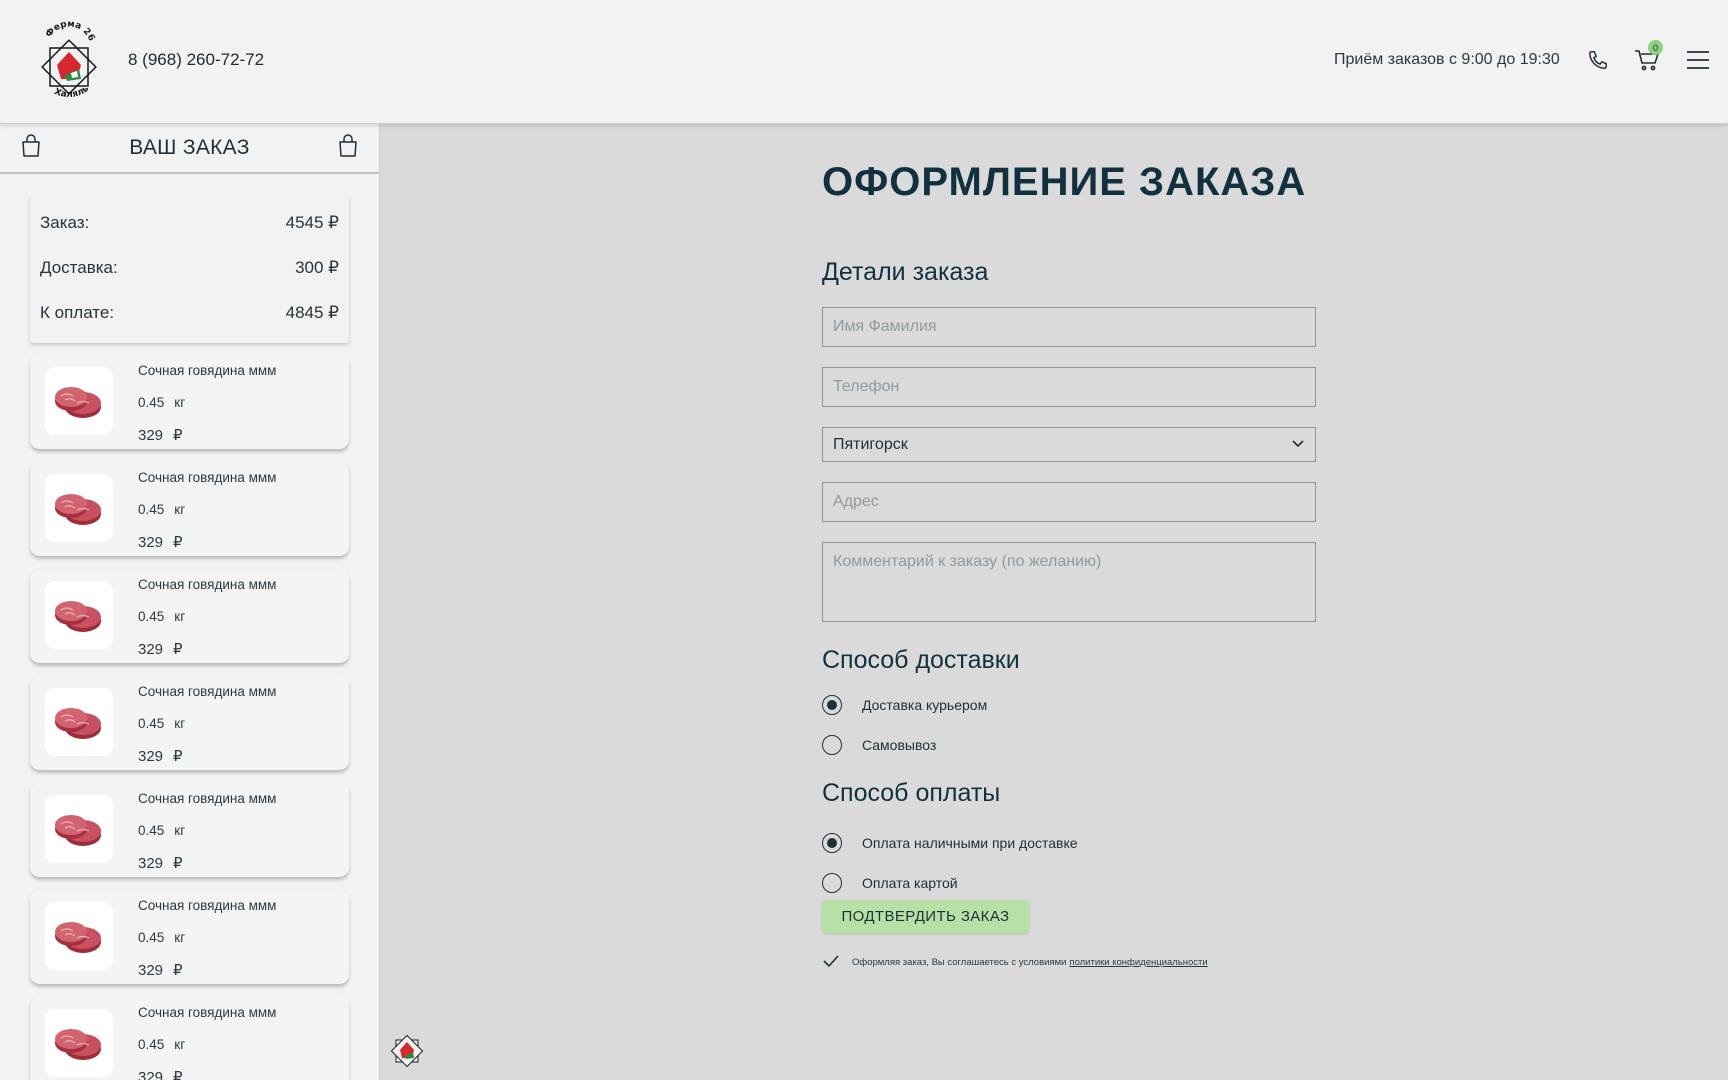 The image size is (1728, 1080). I want to click on radio-label: Оплата картой, so click(910, 883).